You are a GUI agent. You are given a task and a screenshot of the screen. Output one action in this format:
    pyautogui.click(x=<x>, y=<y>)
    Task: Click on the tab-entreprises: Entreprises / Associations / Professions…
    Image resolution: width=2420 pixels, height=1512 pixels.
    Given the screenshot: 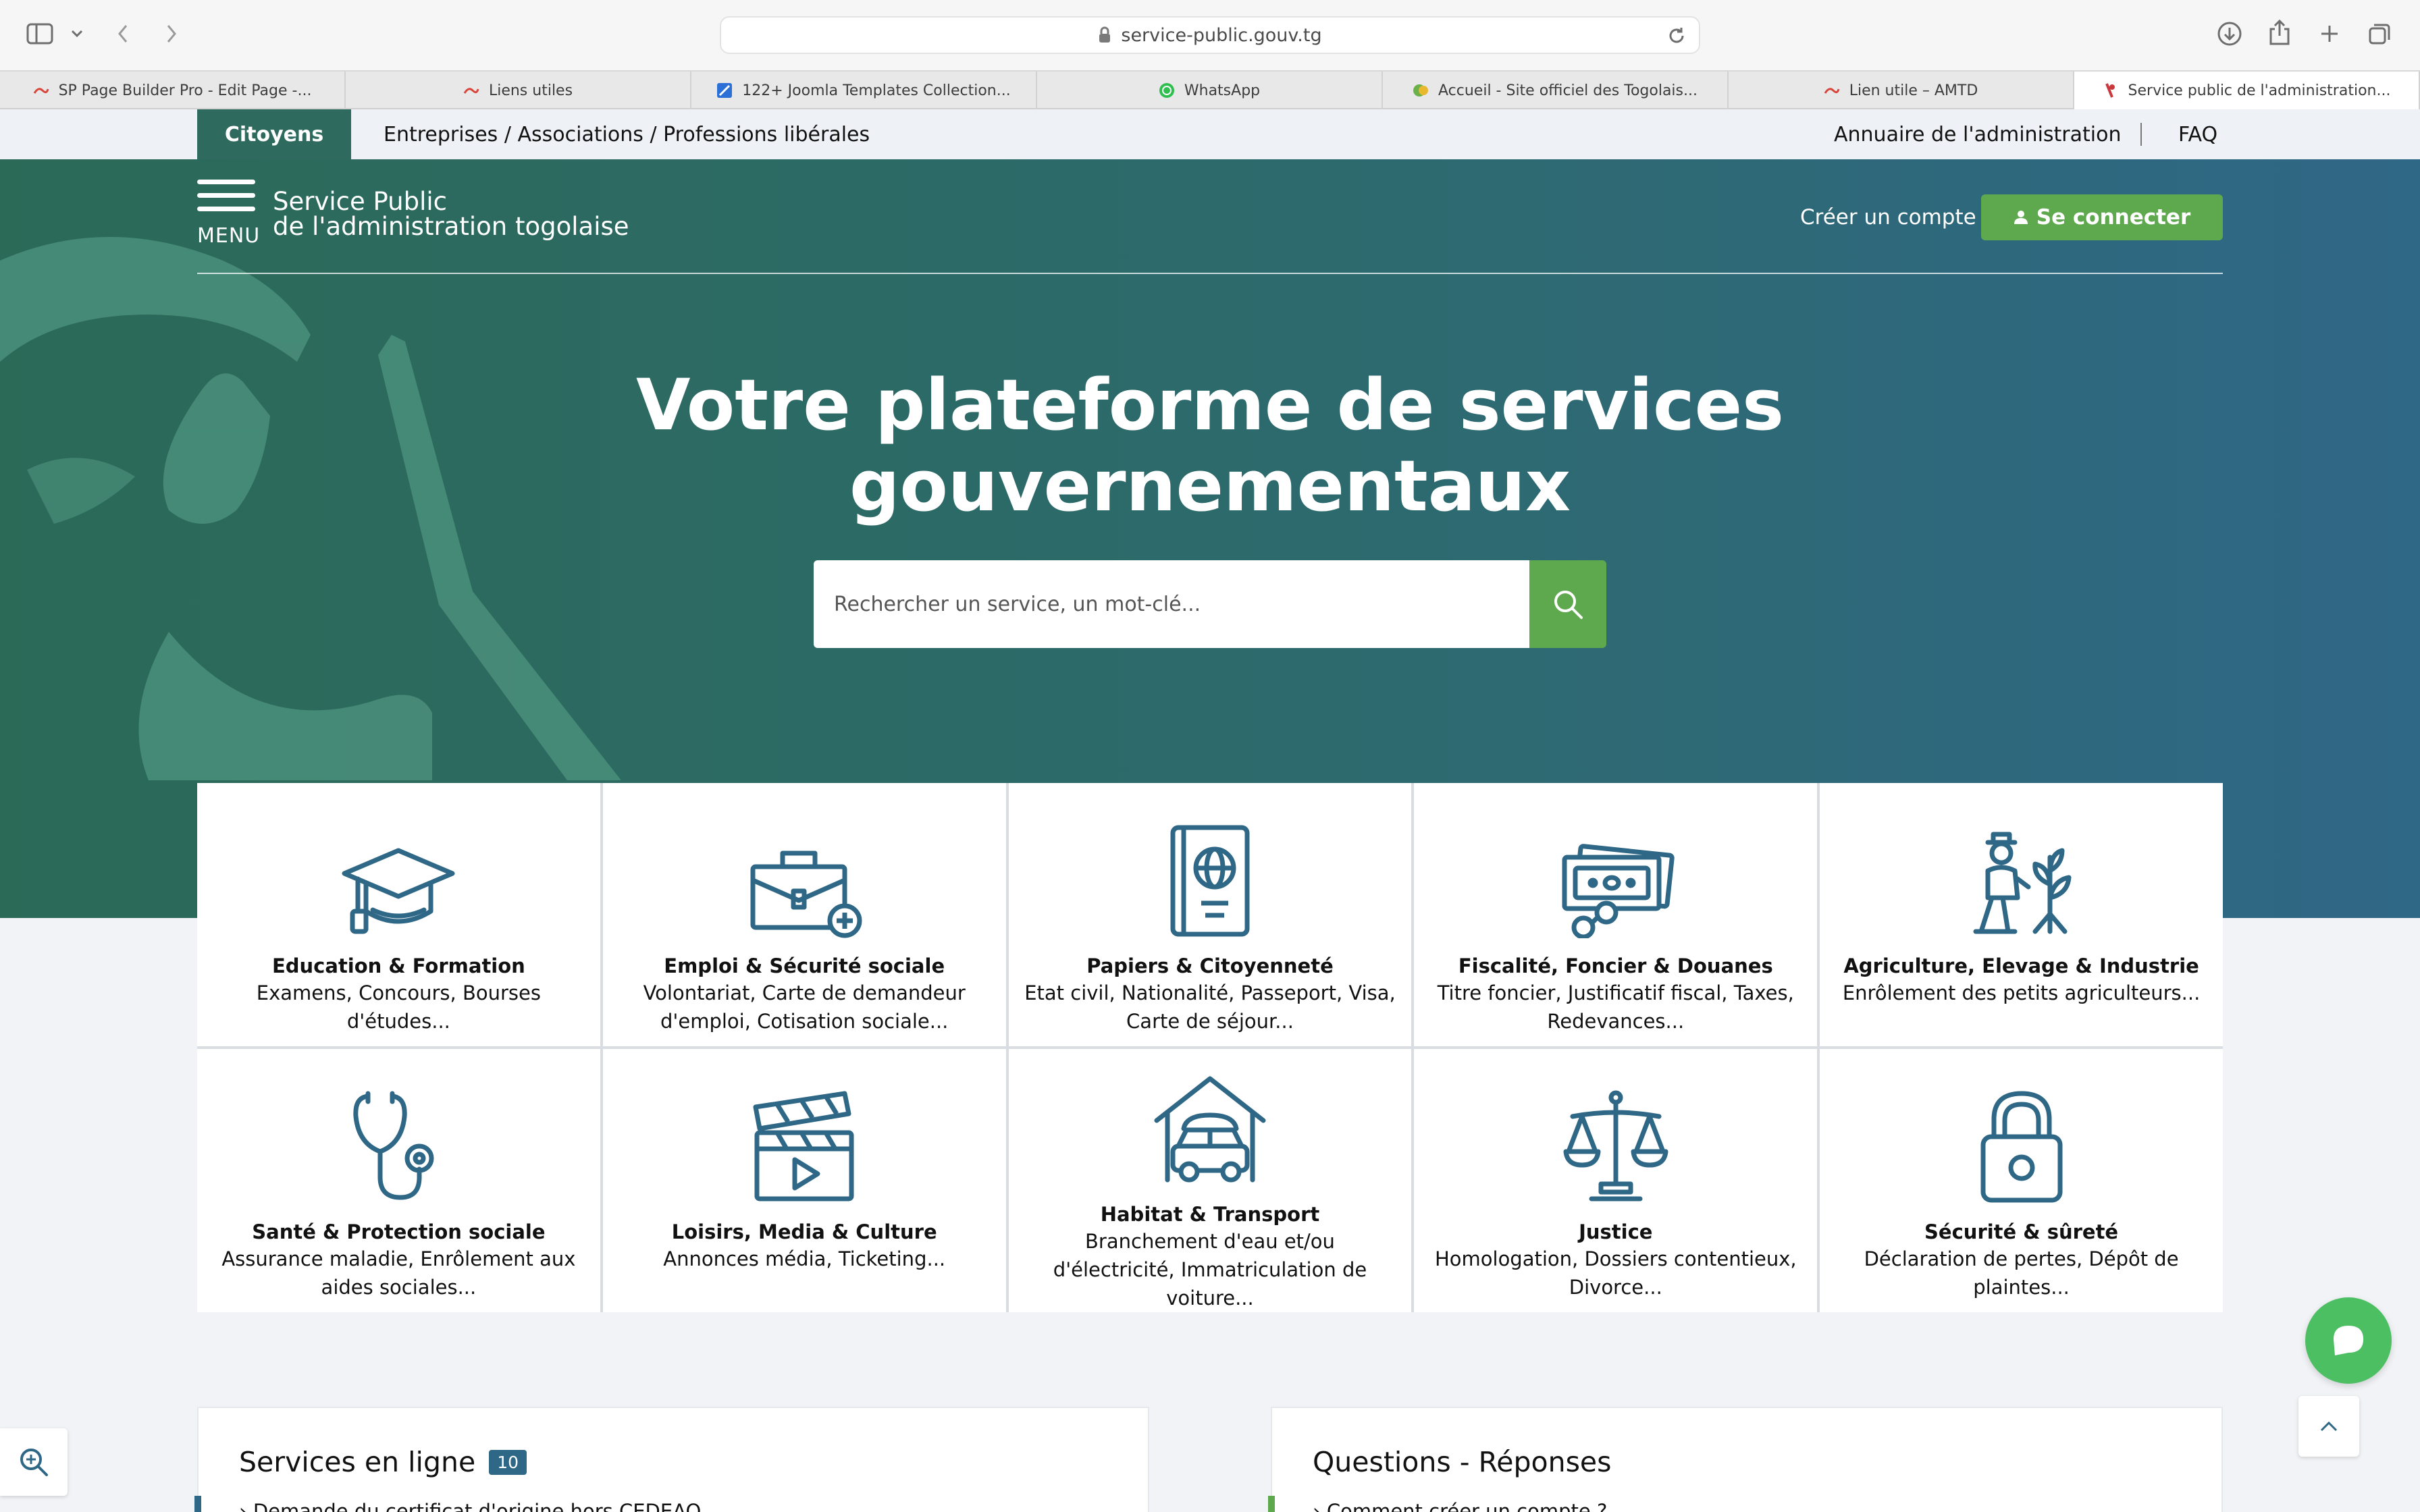 What is the action you would take?
    pyautogui.click(x=627, y=134)
    